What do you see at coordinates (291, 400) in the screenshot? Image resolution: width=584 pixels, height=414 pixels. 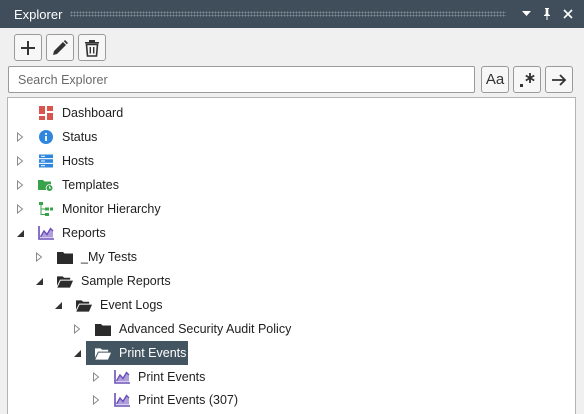 I see `tree-item: Print Events (307)` at bounding box center [291, 400].